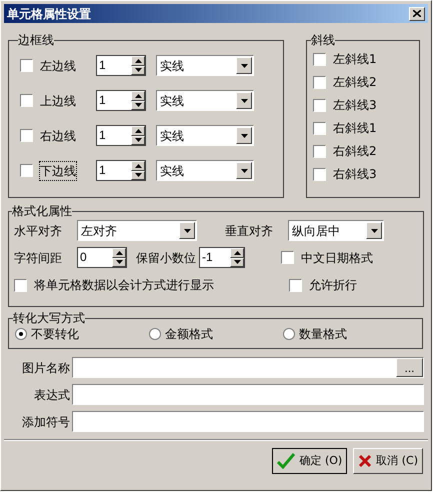 The image size is (436, 495). What do you see at coordinates (310, 461) in the screenshot?
I see `ok-button: 确定 (O)` at bounding box center [310, 461].